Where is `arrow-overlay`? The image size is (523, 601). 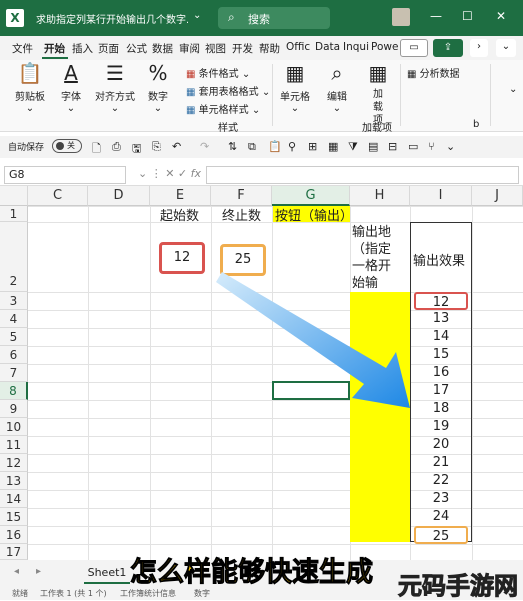
arrow-overlay is located at coordinates (313, 340).